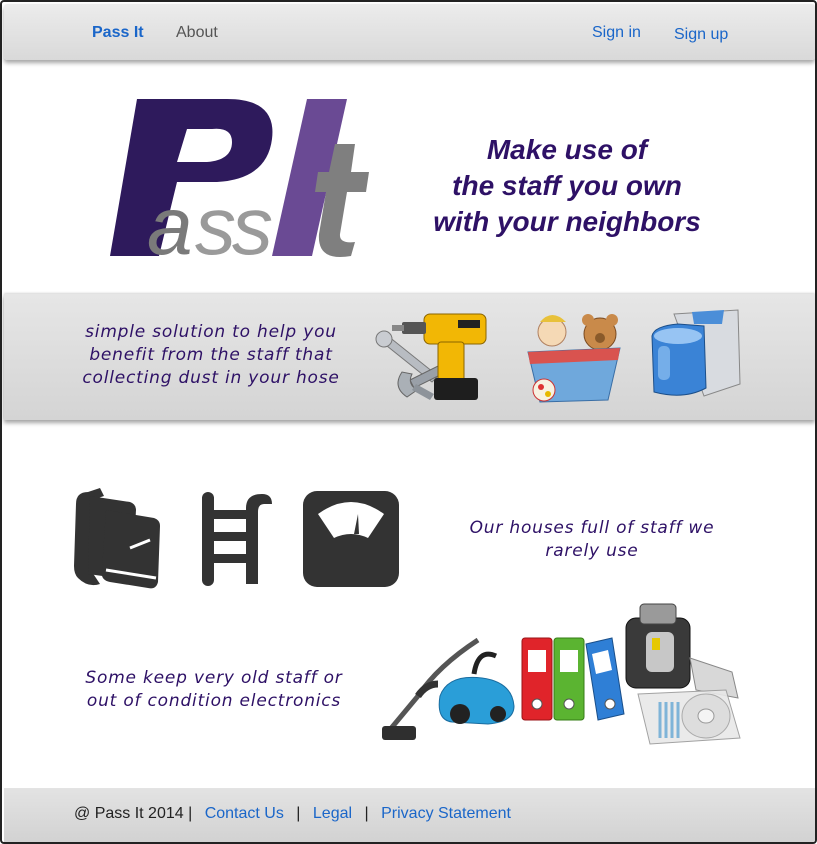 Image resolution: width=817 pixels, height=844 pixels. What do you see at coordinates (214, 678) in the screenshot?
I see `old-stuff-line: Some keep very old staff or` at bounding box center [214, 678].